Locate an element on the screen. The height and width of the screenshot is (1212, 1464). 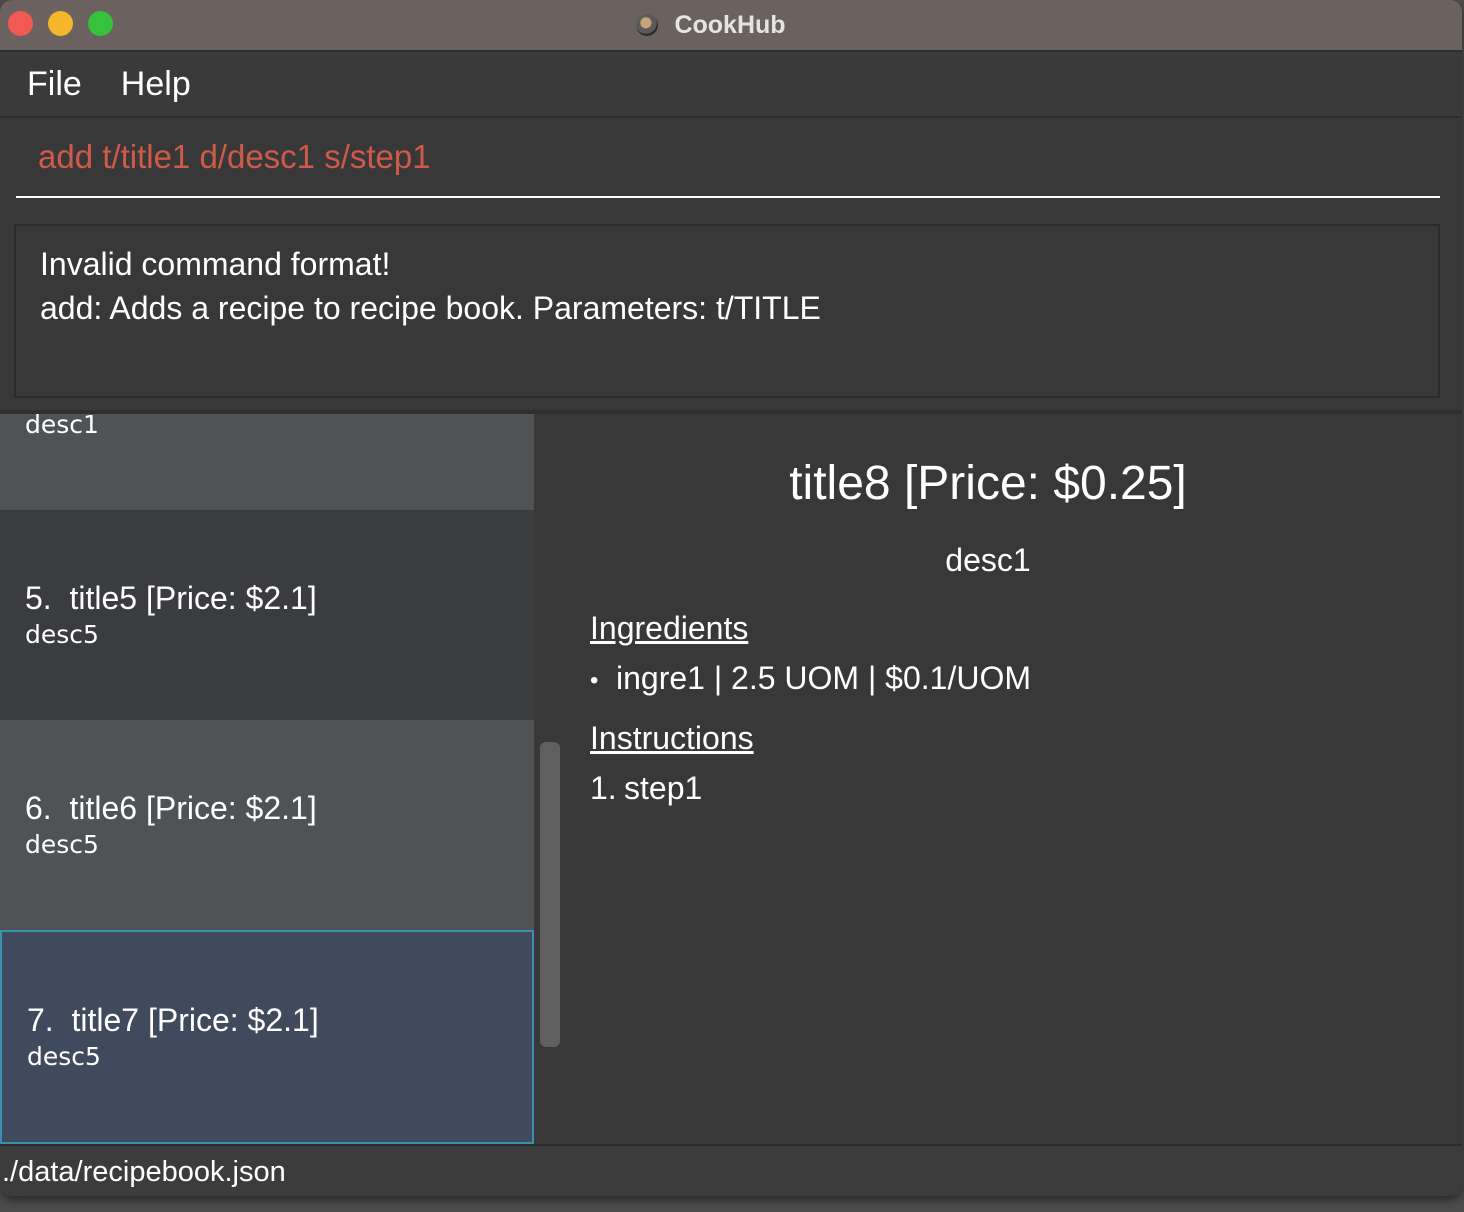
menu-help: Help is located at coordinates (156, 84).